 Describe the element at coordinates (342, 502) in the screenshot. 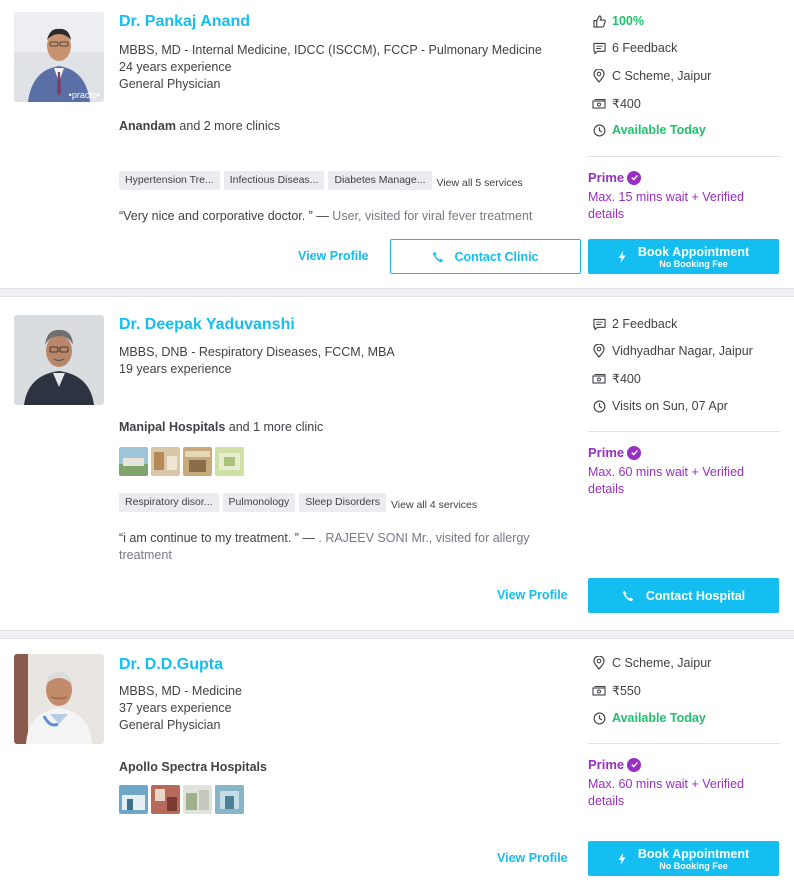

I see `service-tag: Sleep Disorders` at that location.